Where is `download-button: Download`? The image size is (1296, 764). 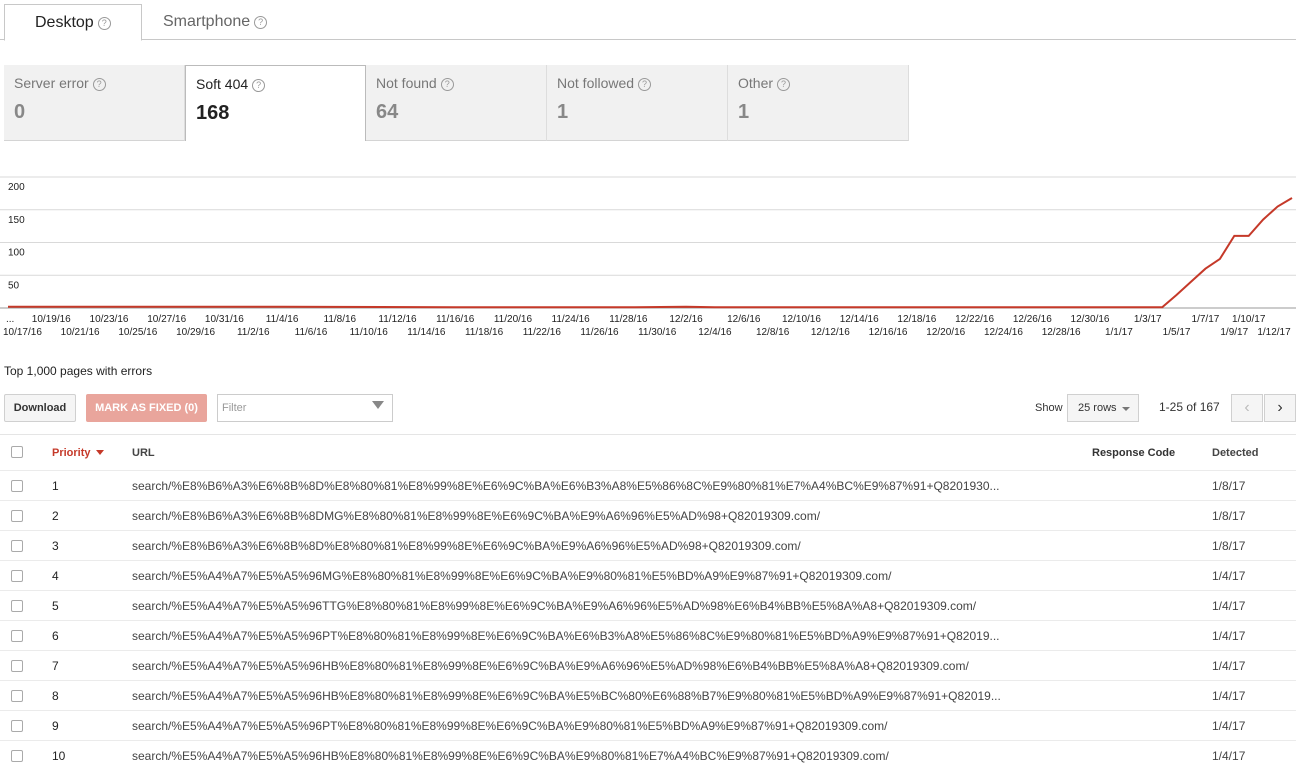 download-button: Download is located at coordinates (40, 408).